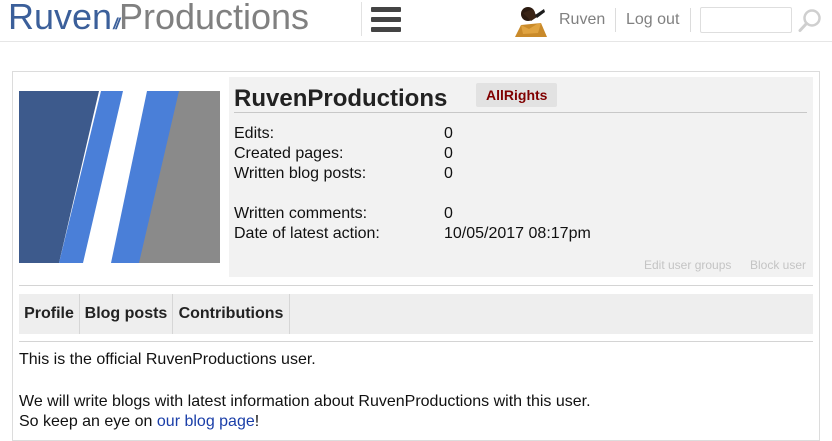 This screenshot has height=441, width=832. What do you see at coordinates (307, 233) in the screenshot?
I see `stat-label-latest-action: Date of latest action:` at bounding box center [307, 233].